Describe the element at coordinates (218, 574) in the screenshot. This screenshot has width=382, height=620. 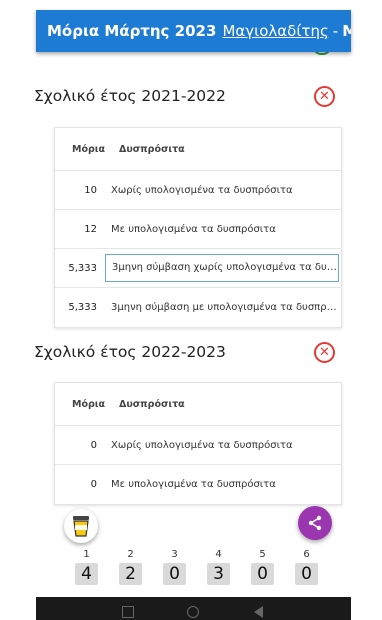
I see `digit-value: 3` at that location.